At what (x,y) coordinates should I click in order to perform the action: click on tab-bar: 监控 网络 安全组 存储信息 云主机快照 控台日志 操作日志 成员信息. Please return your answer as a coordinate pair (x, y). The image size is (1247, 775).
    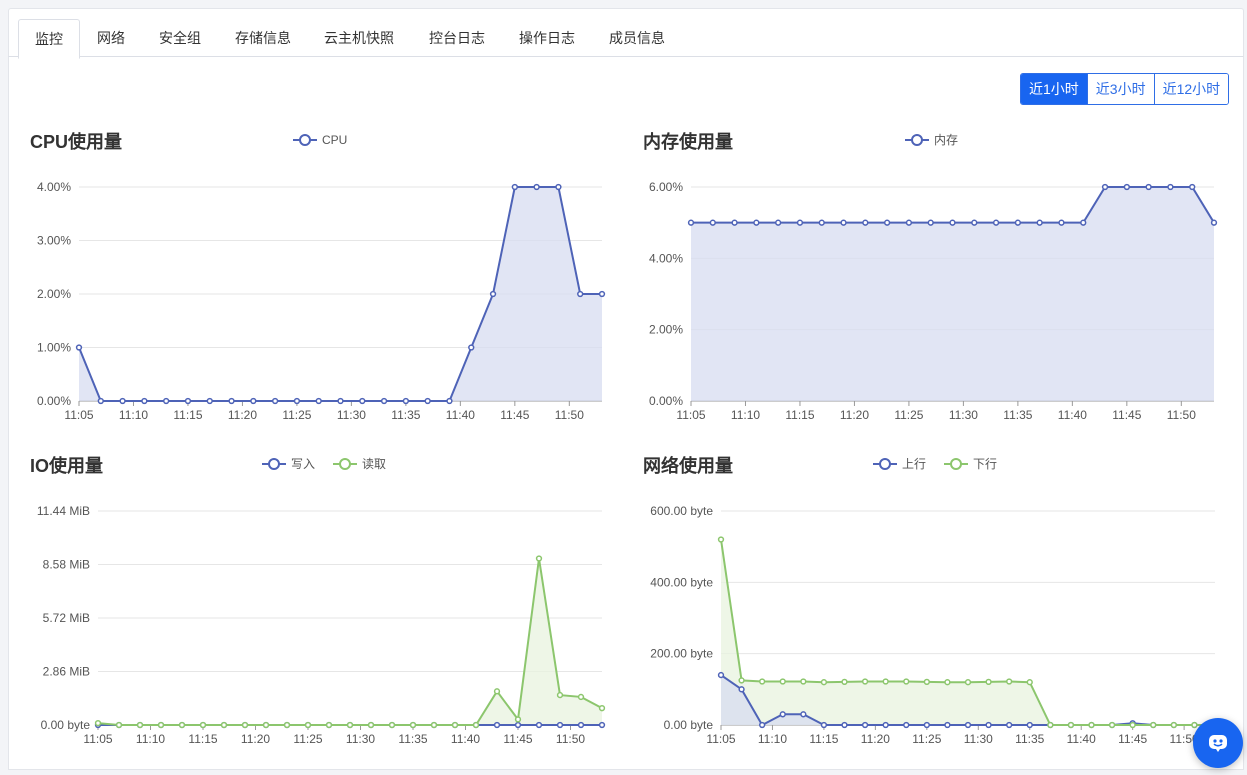
    Looking at the image, I should click on (626, 33).